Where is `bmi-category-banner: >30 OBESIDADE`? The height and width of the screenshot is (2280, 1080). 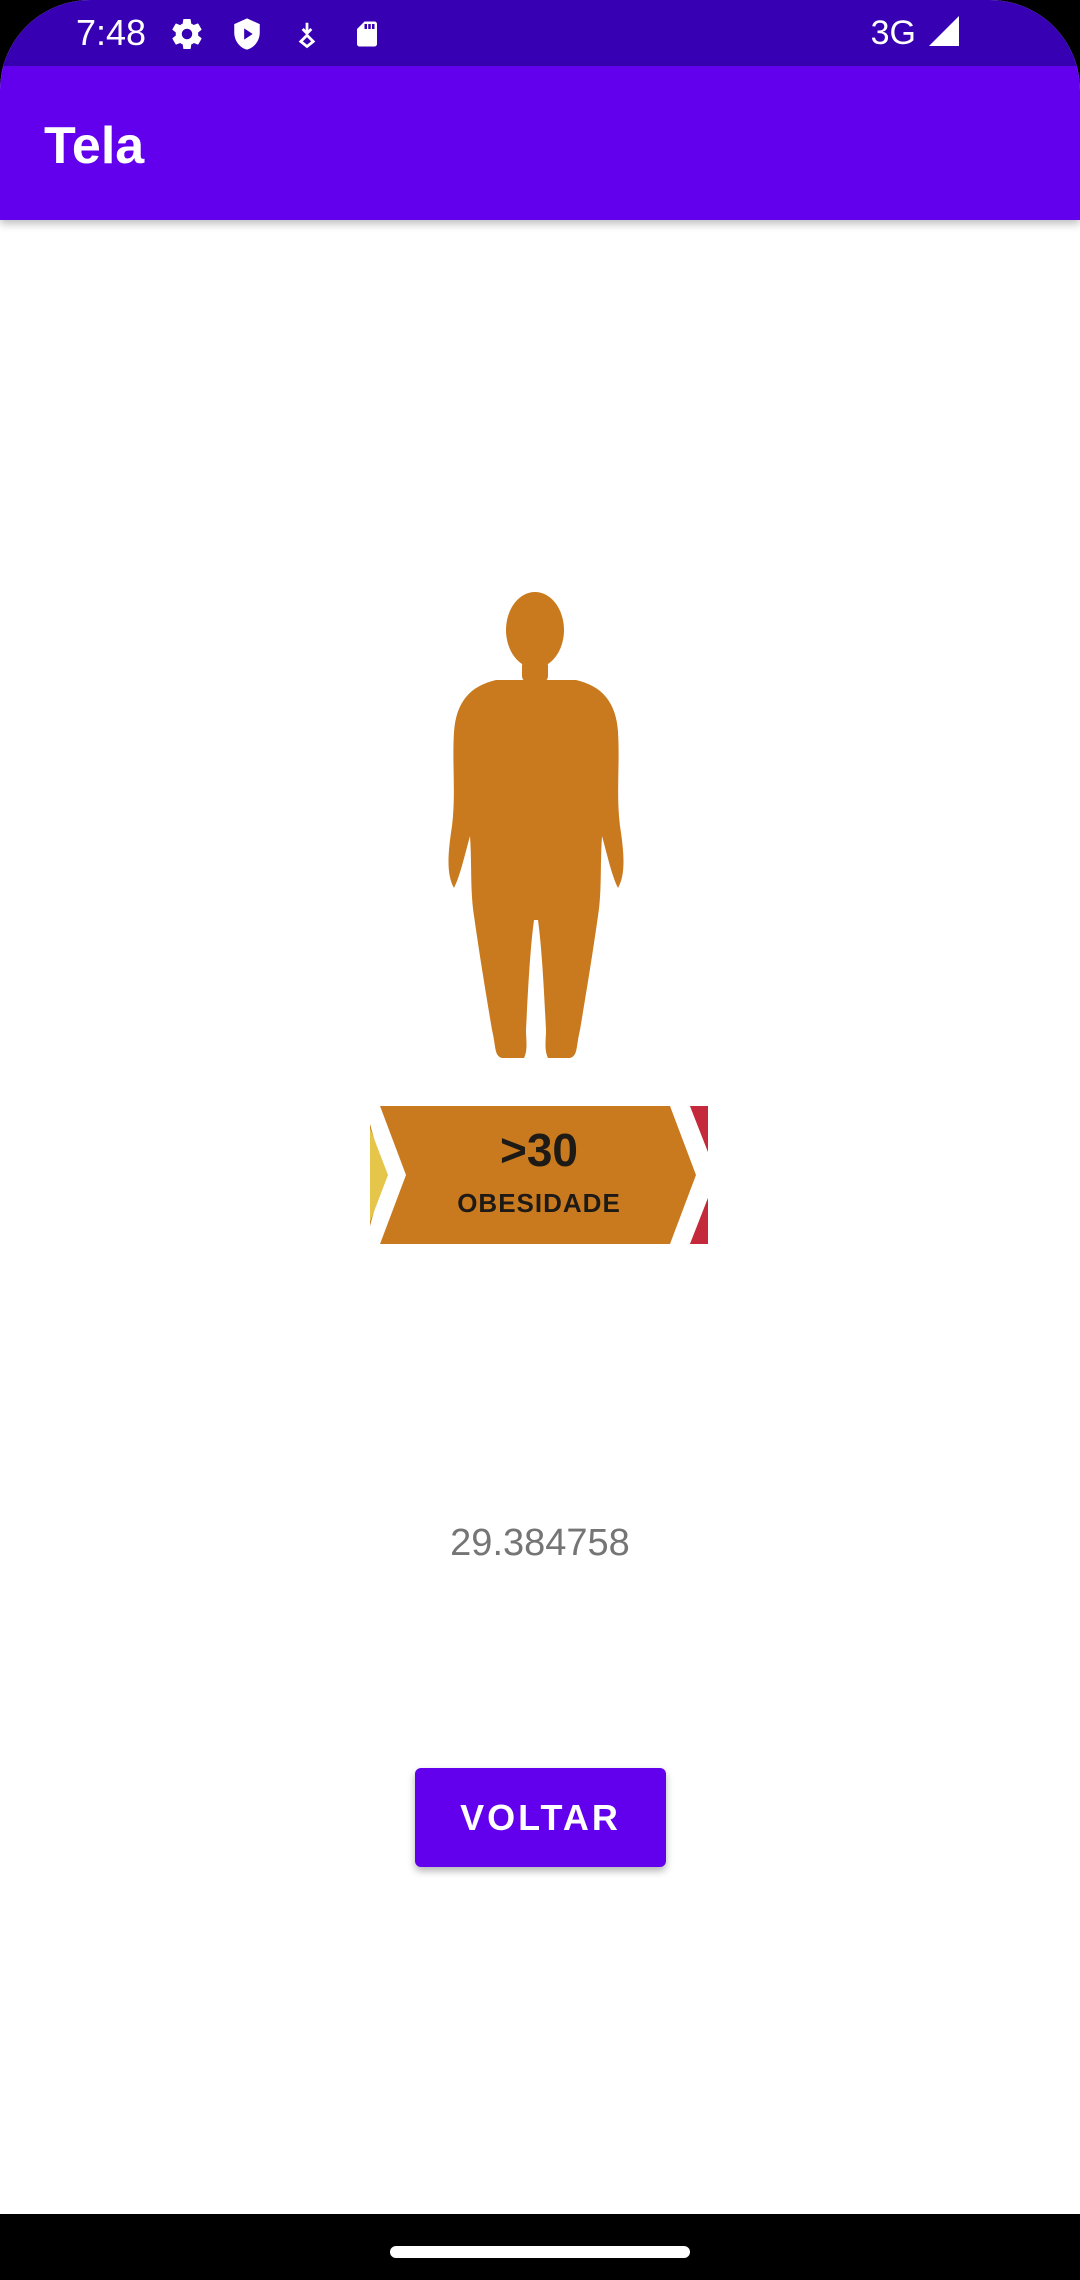
bmi-category-banner: >30 OBESIDADE is located at coordinates (539, 1175).